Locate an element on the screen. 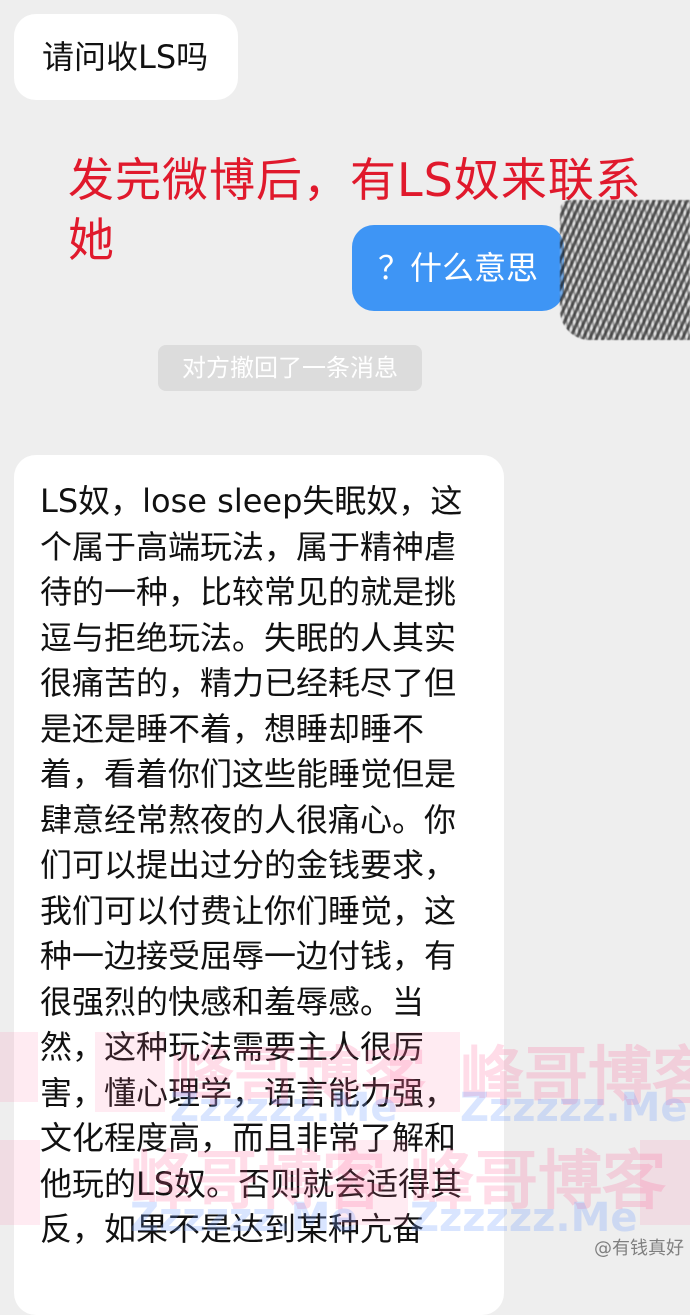 Image resolution: width=690 pixels, height=1315 pixels. incoming-message-bubble: 请问收LS吗 is located at coordinates (126, 57).